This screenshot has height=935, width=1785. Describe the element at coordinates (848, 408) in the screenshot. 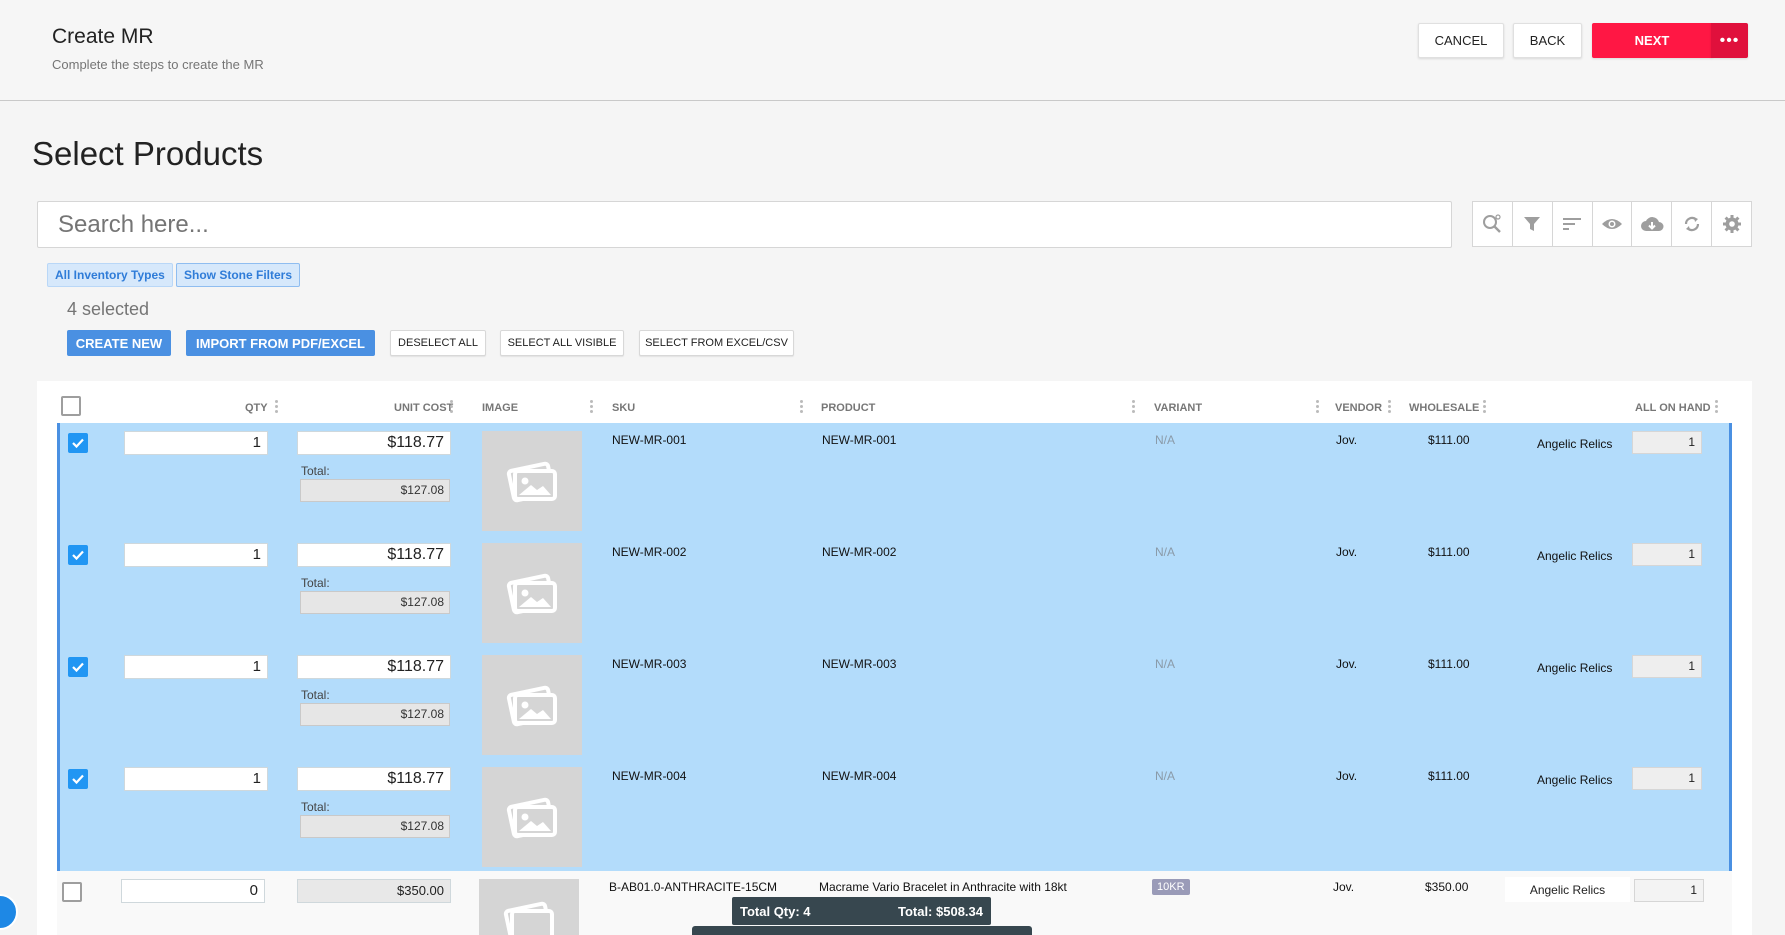

I see `column-header-product: PRODUCT` at that location.